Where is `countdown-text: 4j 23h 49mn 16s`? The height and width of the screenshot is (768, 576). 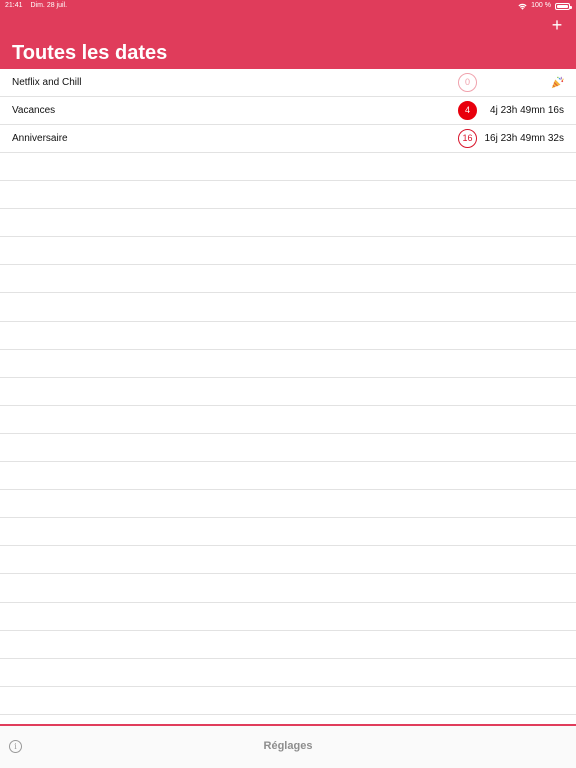 countdown-text: 4j 23h 49mn 16s is located at coordinates (527, 110).